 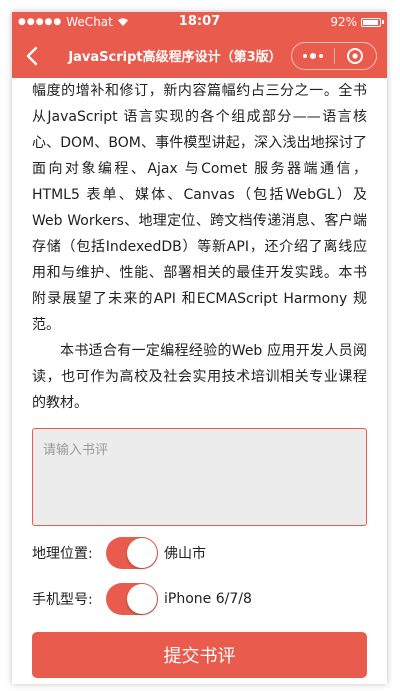 I want to click on battery-percent: 92%, so click(x=343, y=22).